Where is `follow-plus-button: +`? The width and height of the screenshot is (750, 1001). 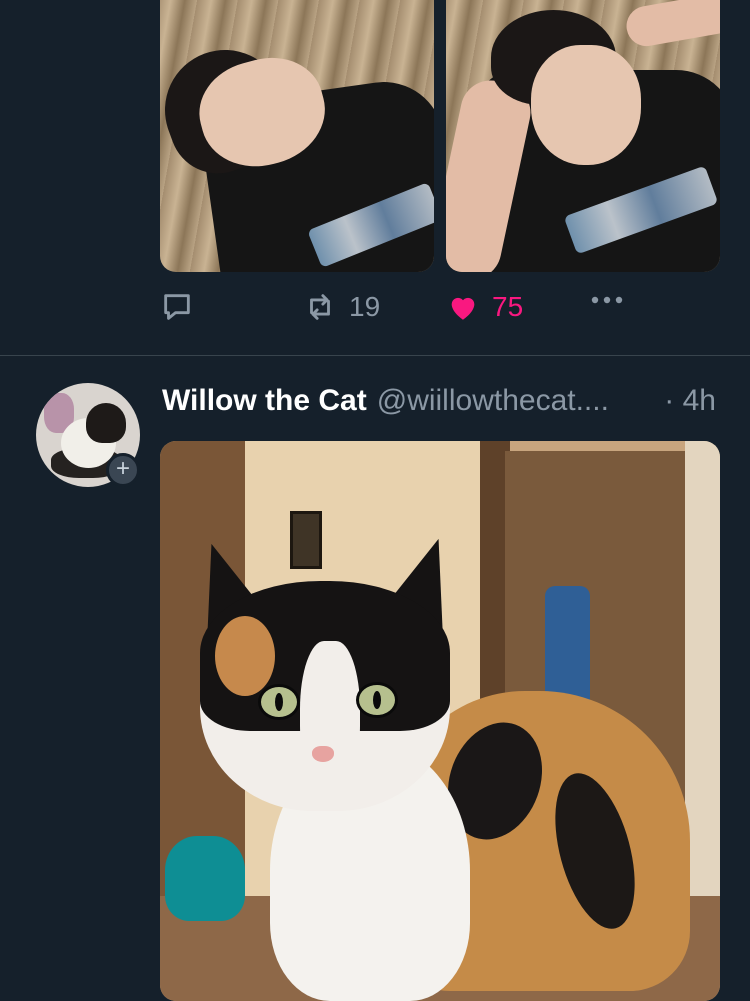 follow-plus-button: + is located at coordinates (123, 470).